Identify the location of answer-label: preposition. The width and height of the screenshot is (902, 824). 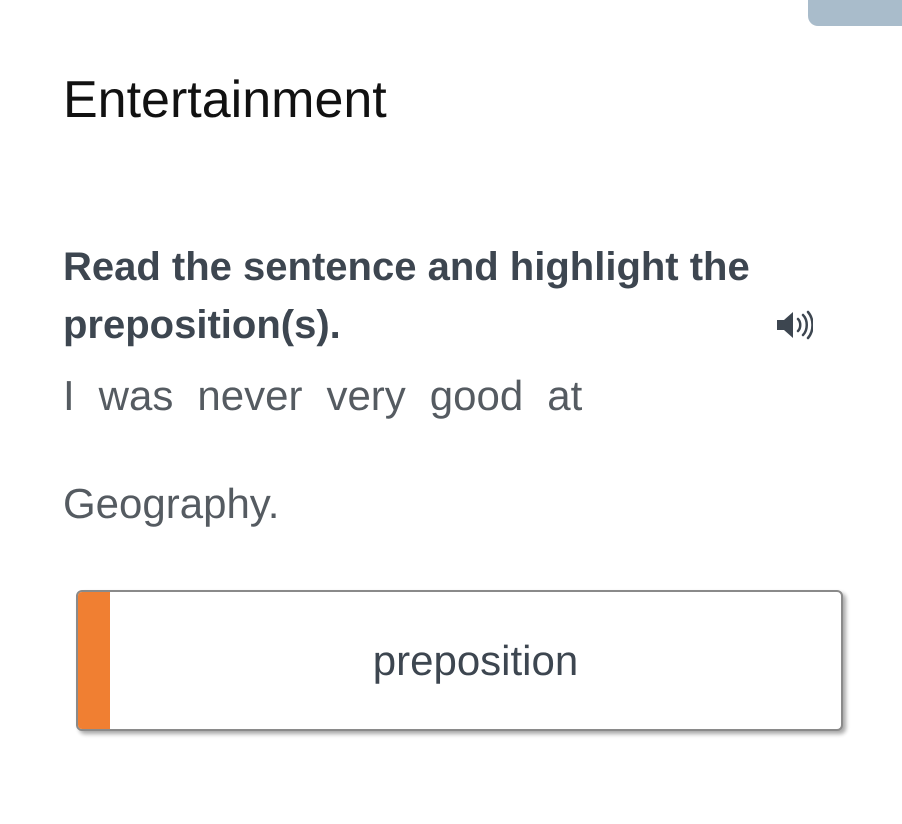
(476, 661).